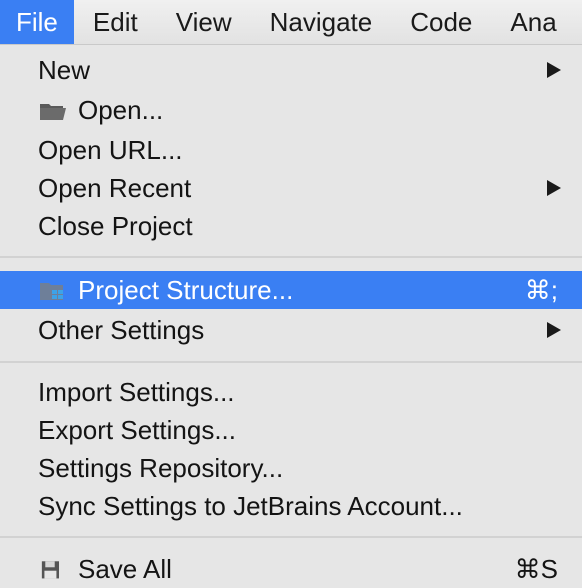 This screenshot has width=582, height=588. What do you see at coordinates (115, 22) in the screenshot?
I see `menu-edit: Edit` at bounding box center [115, 22].